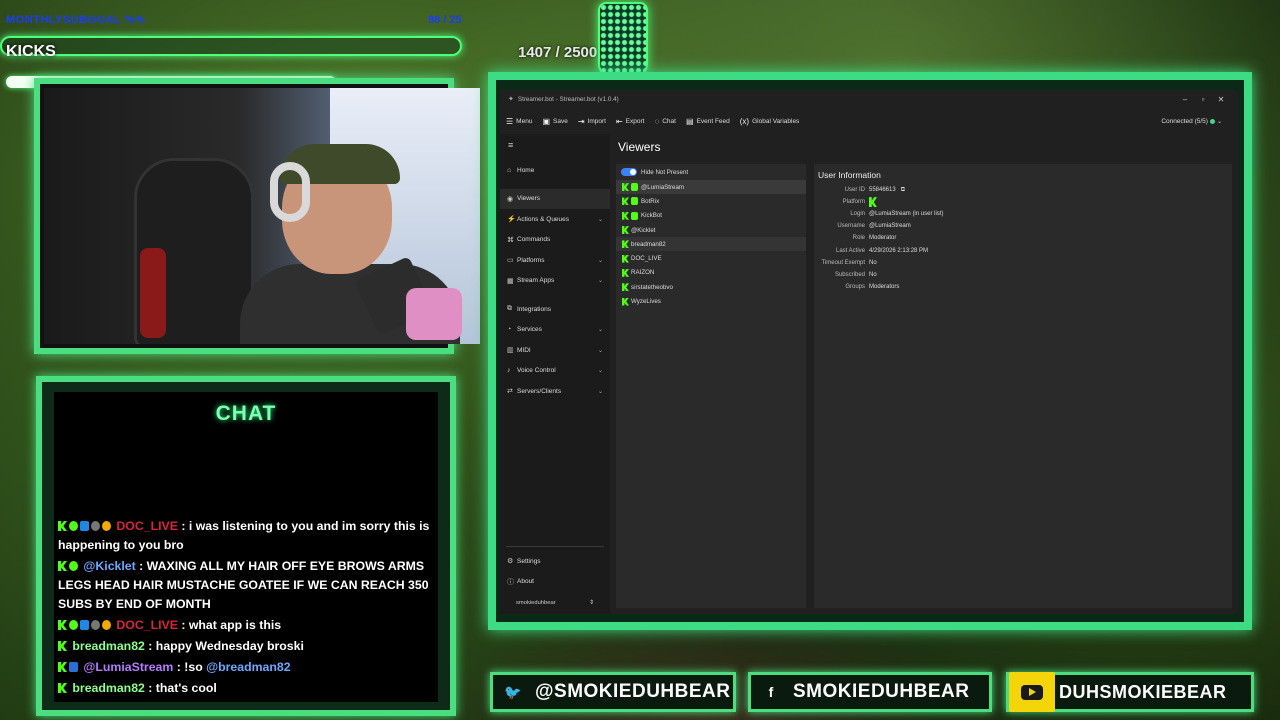 This screenshot has height=720, width=1280. Describe the element at coordinates (890, 226) in the screenshot. I see `info-value: @LumiaStream` at that location.